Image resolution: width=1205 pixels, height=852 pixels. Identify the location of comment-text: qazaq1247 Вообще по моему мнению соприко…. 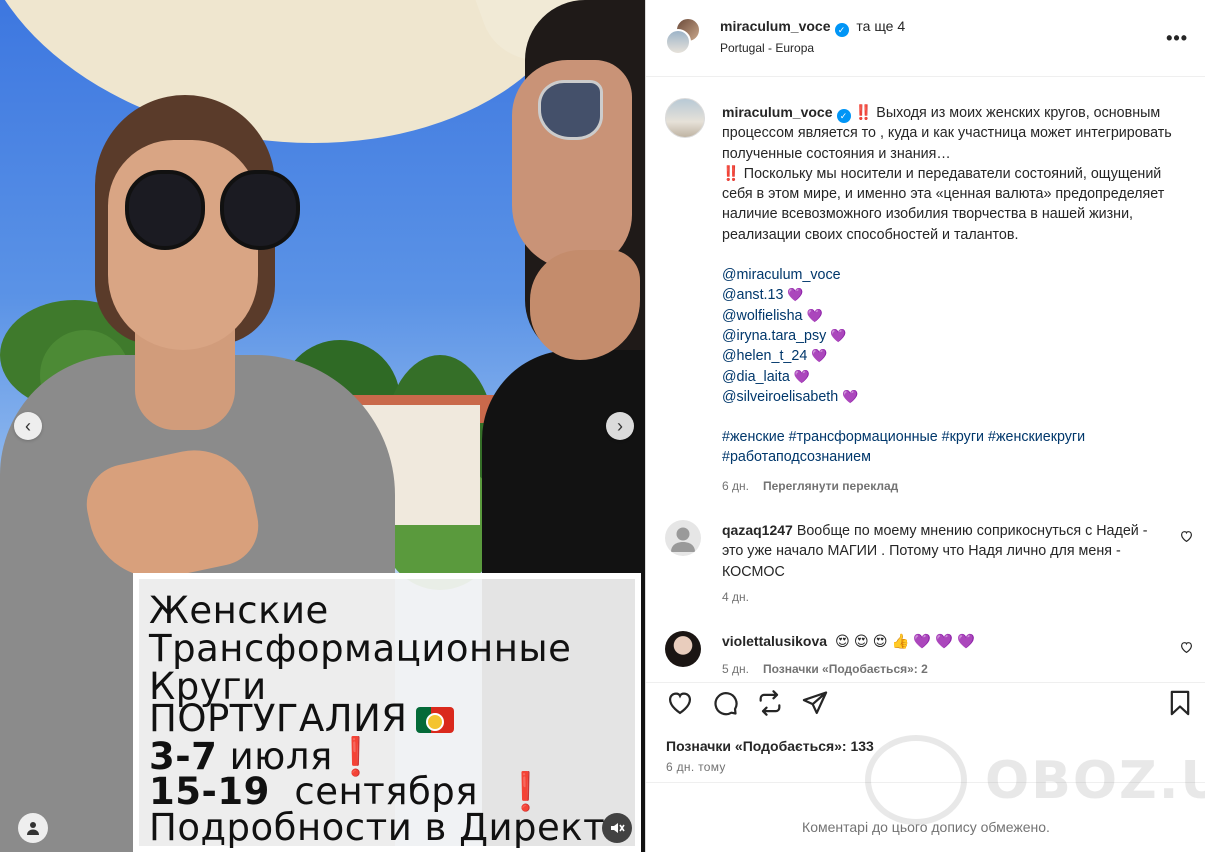
(942, 551).